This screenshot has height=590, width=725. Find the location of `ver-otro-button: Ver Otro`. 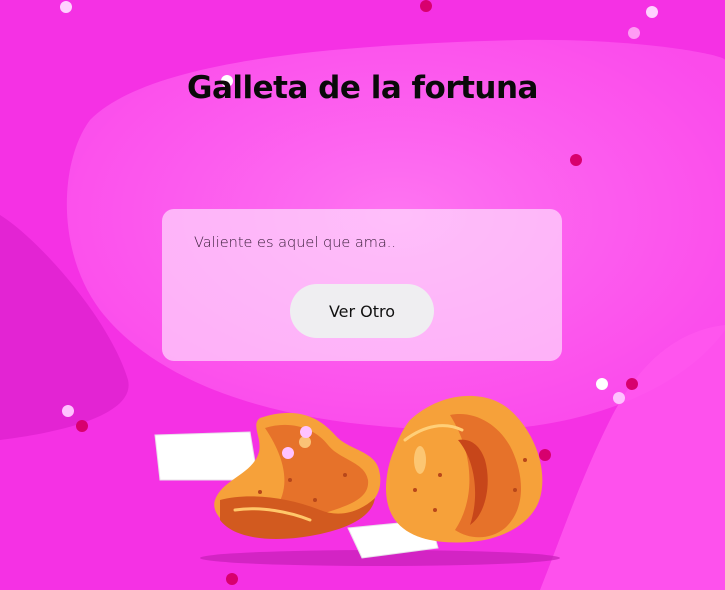

ver-otro-button: Ver Otro is located at coordinates (362, 311).